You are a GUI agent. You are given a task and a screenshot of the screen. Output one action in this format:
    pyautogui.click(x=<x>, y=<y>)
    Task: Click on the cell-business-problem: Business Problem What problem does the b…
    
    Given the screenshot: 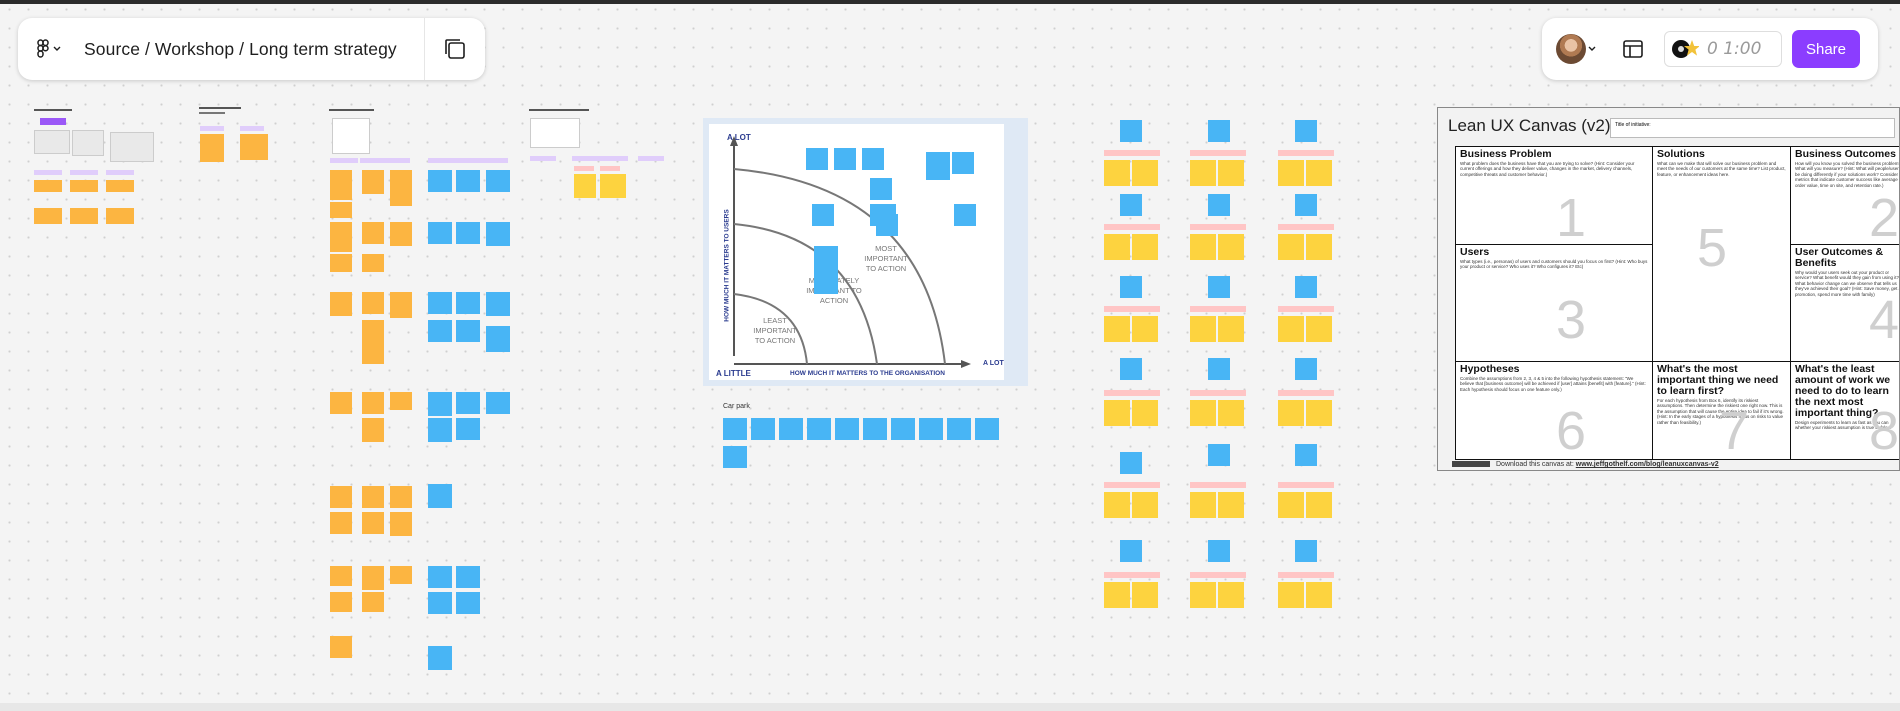 What is the action you would take?
    pyautogui.click(x=1554, y=195)
    